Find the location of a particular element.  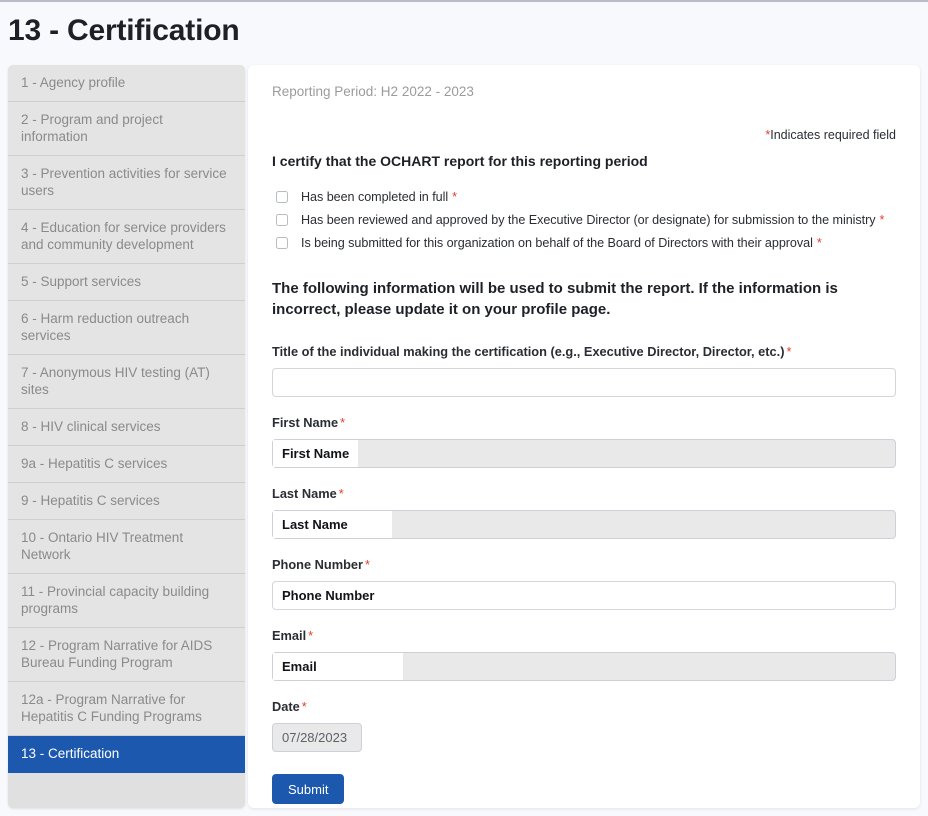

checkbox-label: Has been completed in full * is located at coordinates (379, 197).